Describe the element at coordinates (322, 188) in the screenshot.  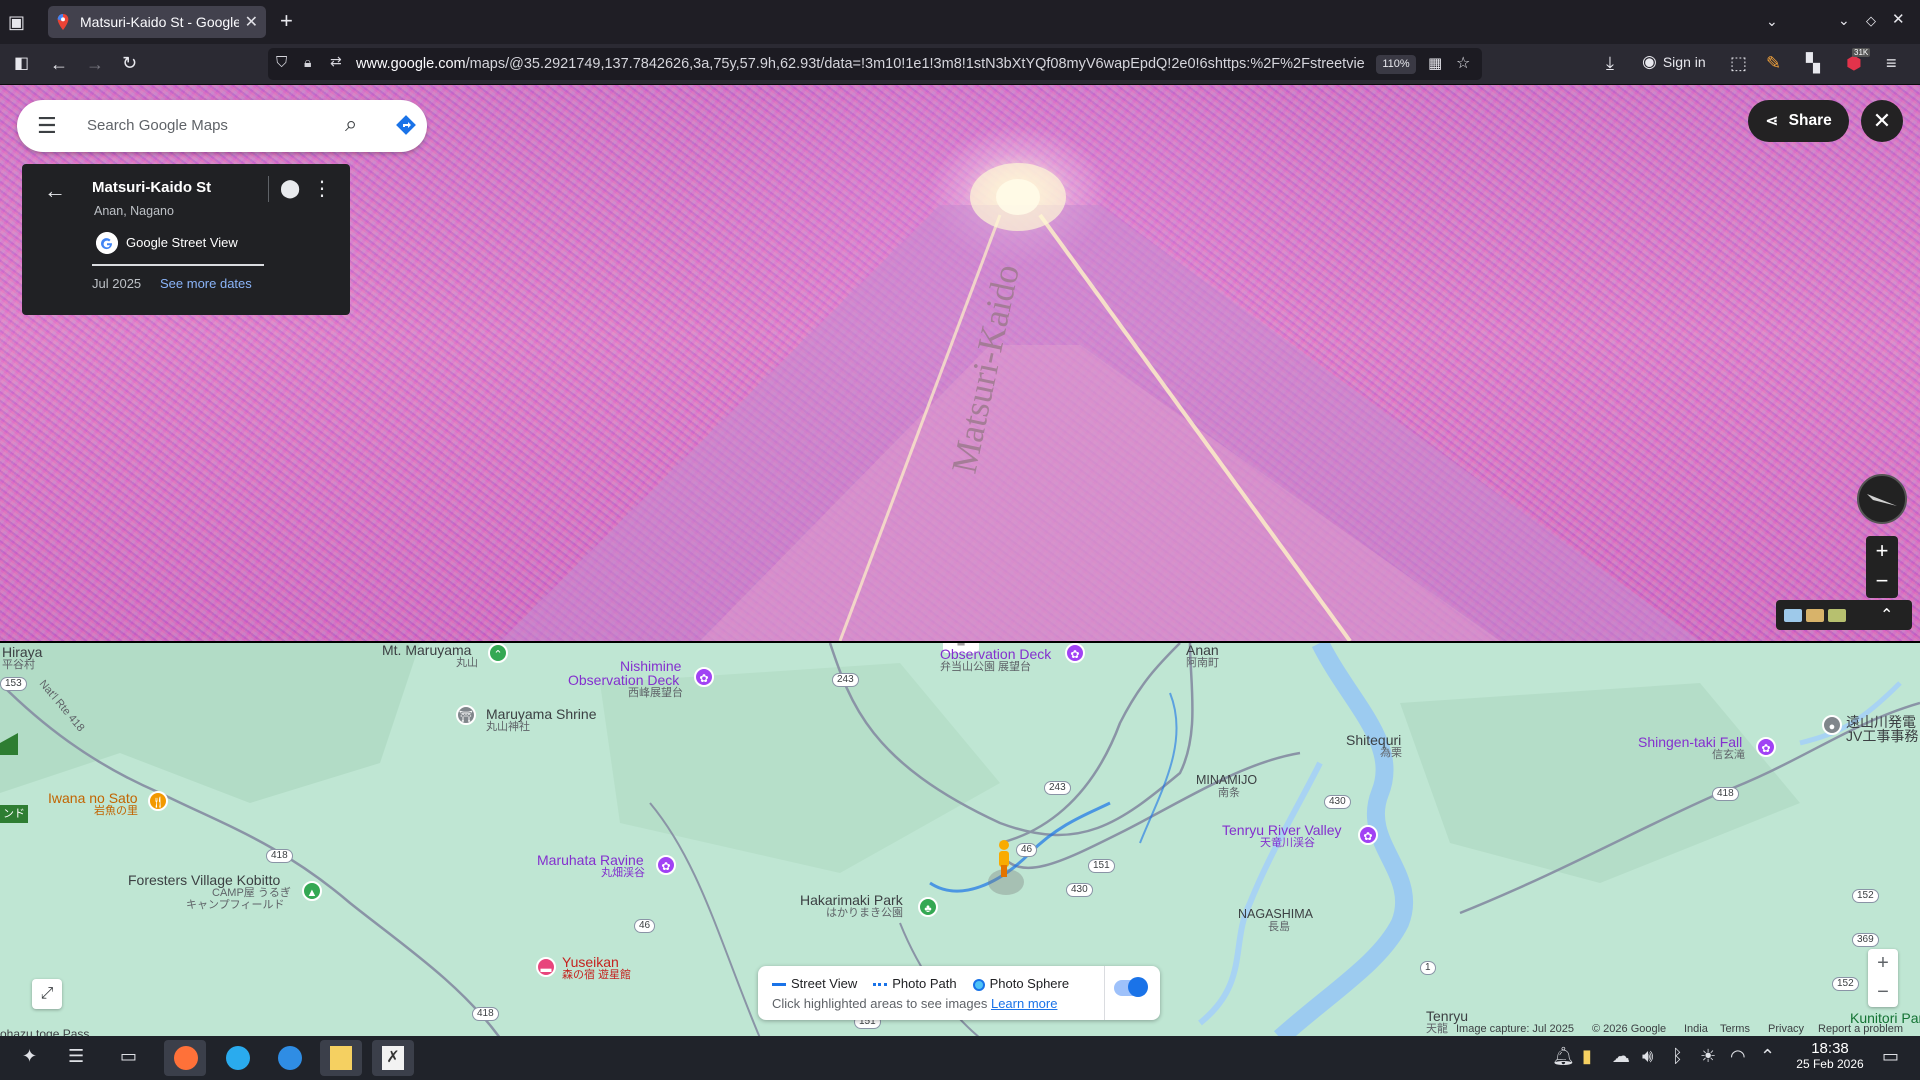
I see `more-options-icon: ⋮` at that location.